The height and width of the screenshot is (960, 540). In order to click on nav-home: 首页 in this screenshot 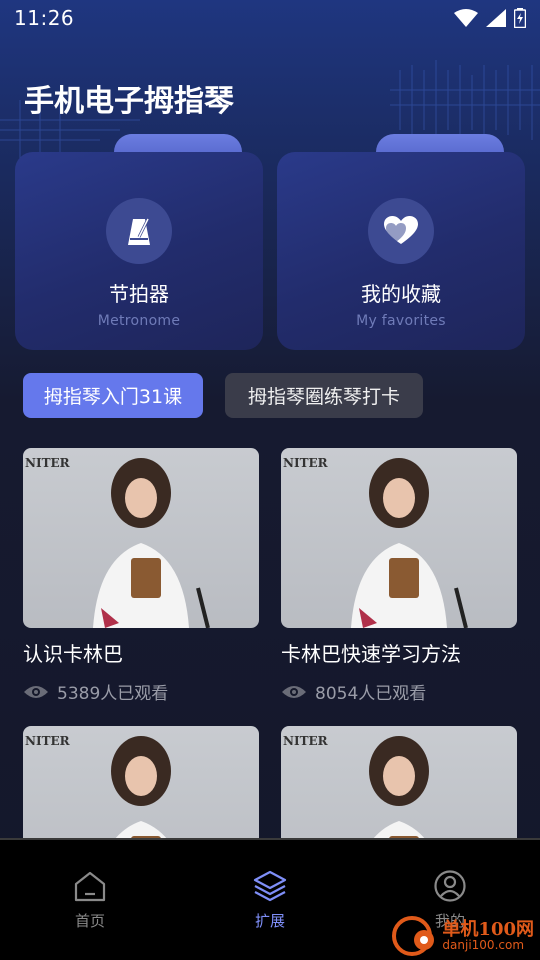, I will do `click(90, 900)`.